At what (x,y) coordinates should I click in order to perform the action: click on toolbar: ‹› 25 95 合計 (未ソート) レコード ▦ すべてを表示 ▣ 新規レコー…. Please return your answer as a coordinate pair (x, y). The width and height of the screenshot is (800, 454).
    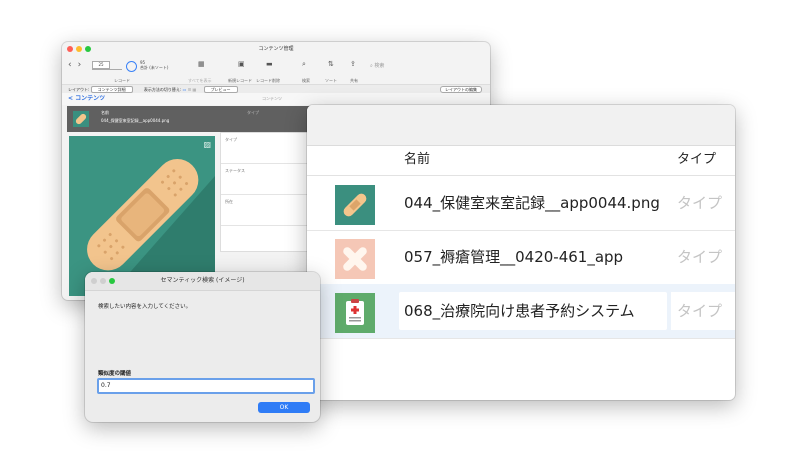
    Looking at the image, I should click on (276, 70).